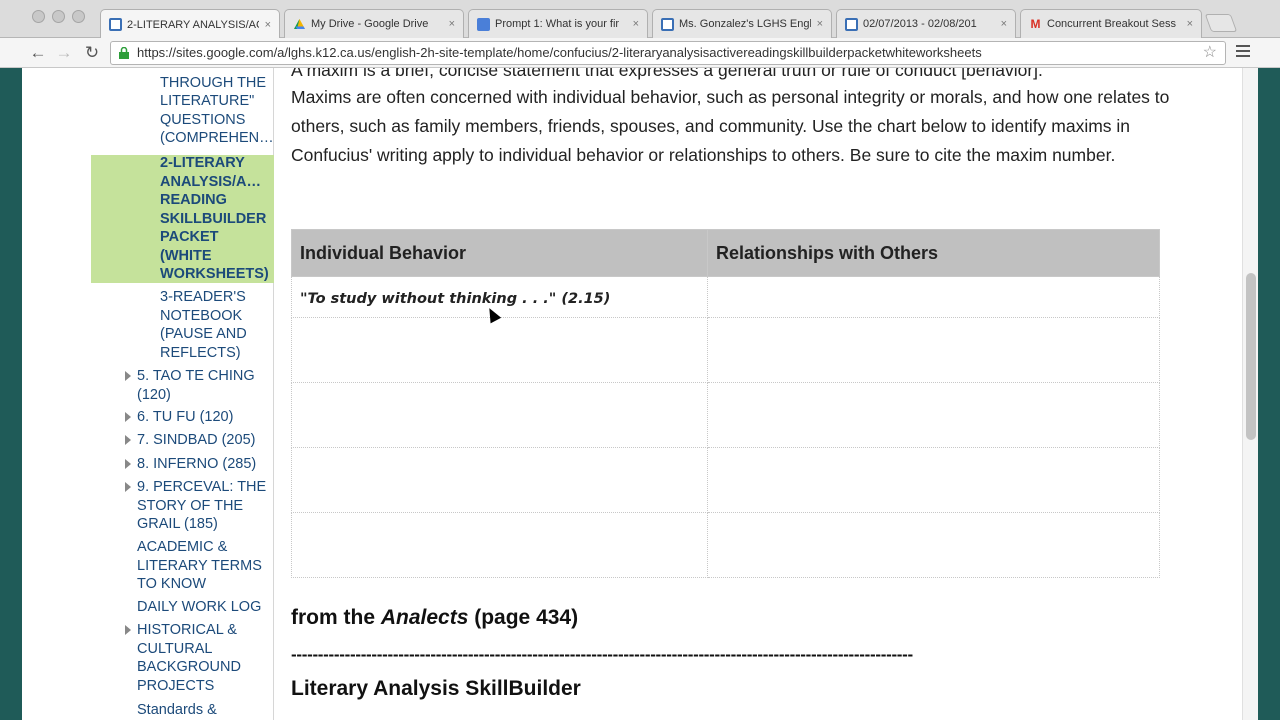 This screenshot has width=1280, height=720. Describe the element at coordinates (193, 24) in the screenshot. I see `tab-label: 2-LITERARY ANALYSIS/AC` at that location.